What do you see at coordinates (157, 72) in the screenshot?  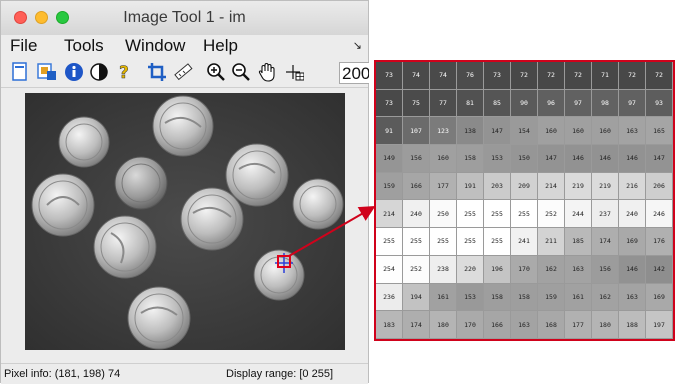 I see `crop-icon` at bounding box center [157, 72].